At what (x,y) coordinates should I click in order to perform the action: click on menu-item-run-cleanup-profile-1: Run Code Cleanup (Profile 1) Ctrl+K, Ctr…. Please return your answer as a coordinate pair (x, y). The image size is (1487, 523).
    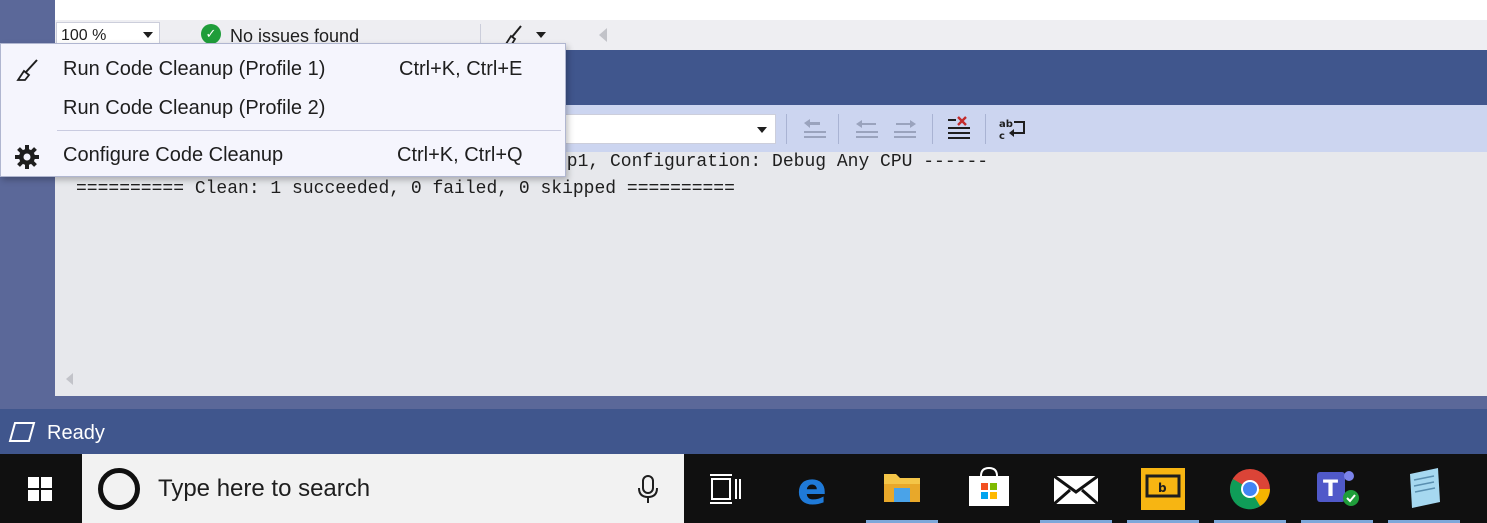
    Looking at the image, I should click on (283, 70).